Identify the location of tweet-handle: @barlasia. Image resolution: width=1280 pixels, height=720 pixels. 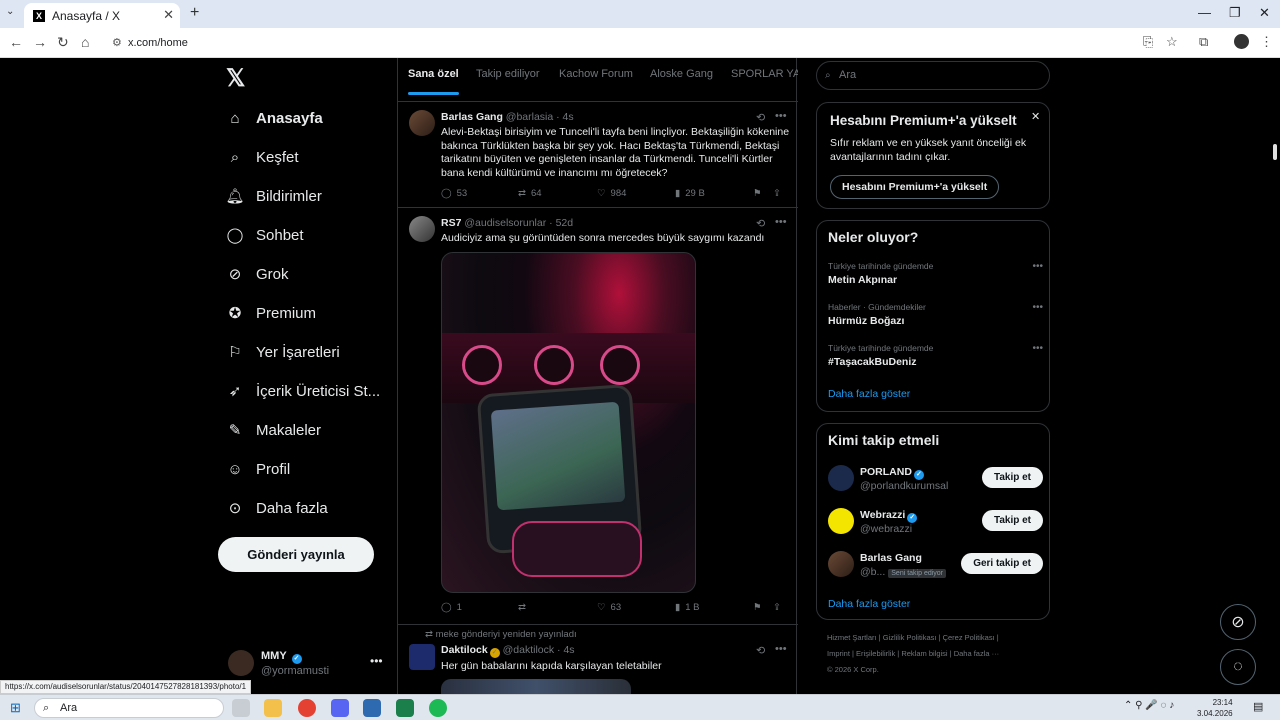
(529, 117).